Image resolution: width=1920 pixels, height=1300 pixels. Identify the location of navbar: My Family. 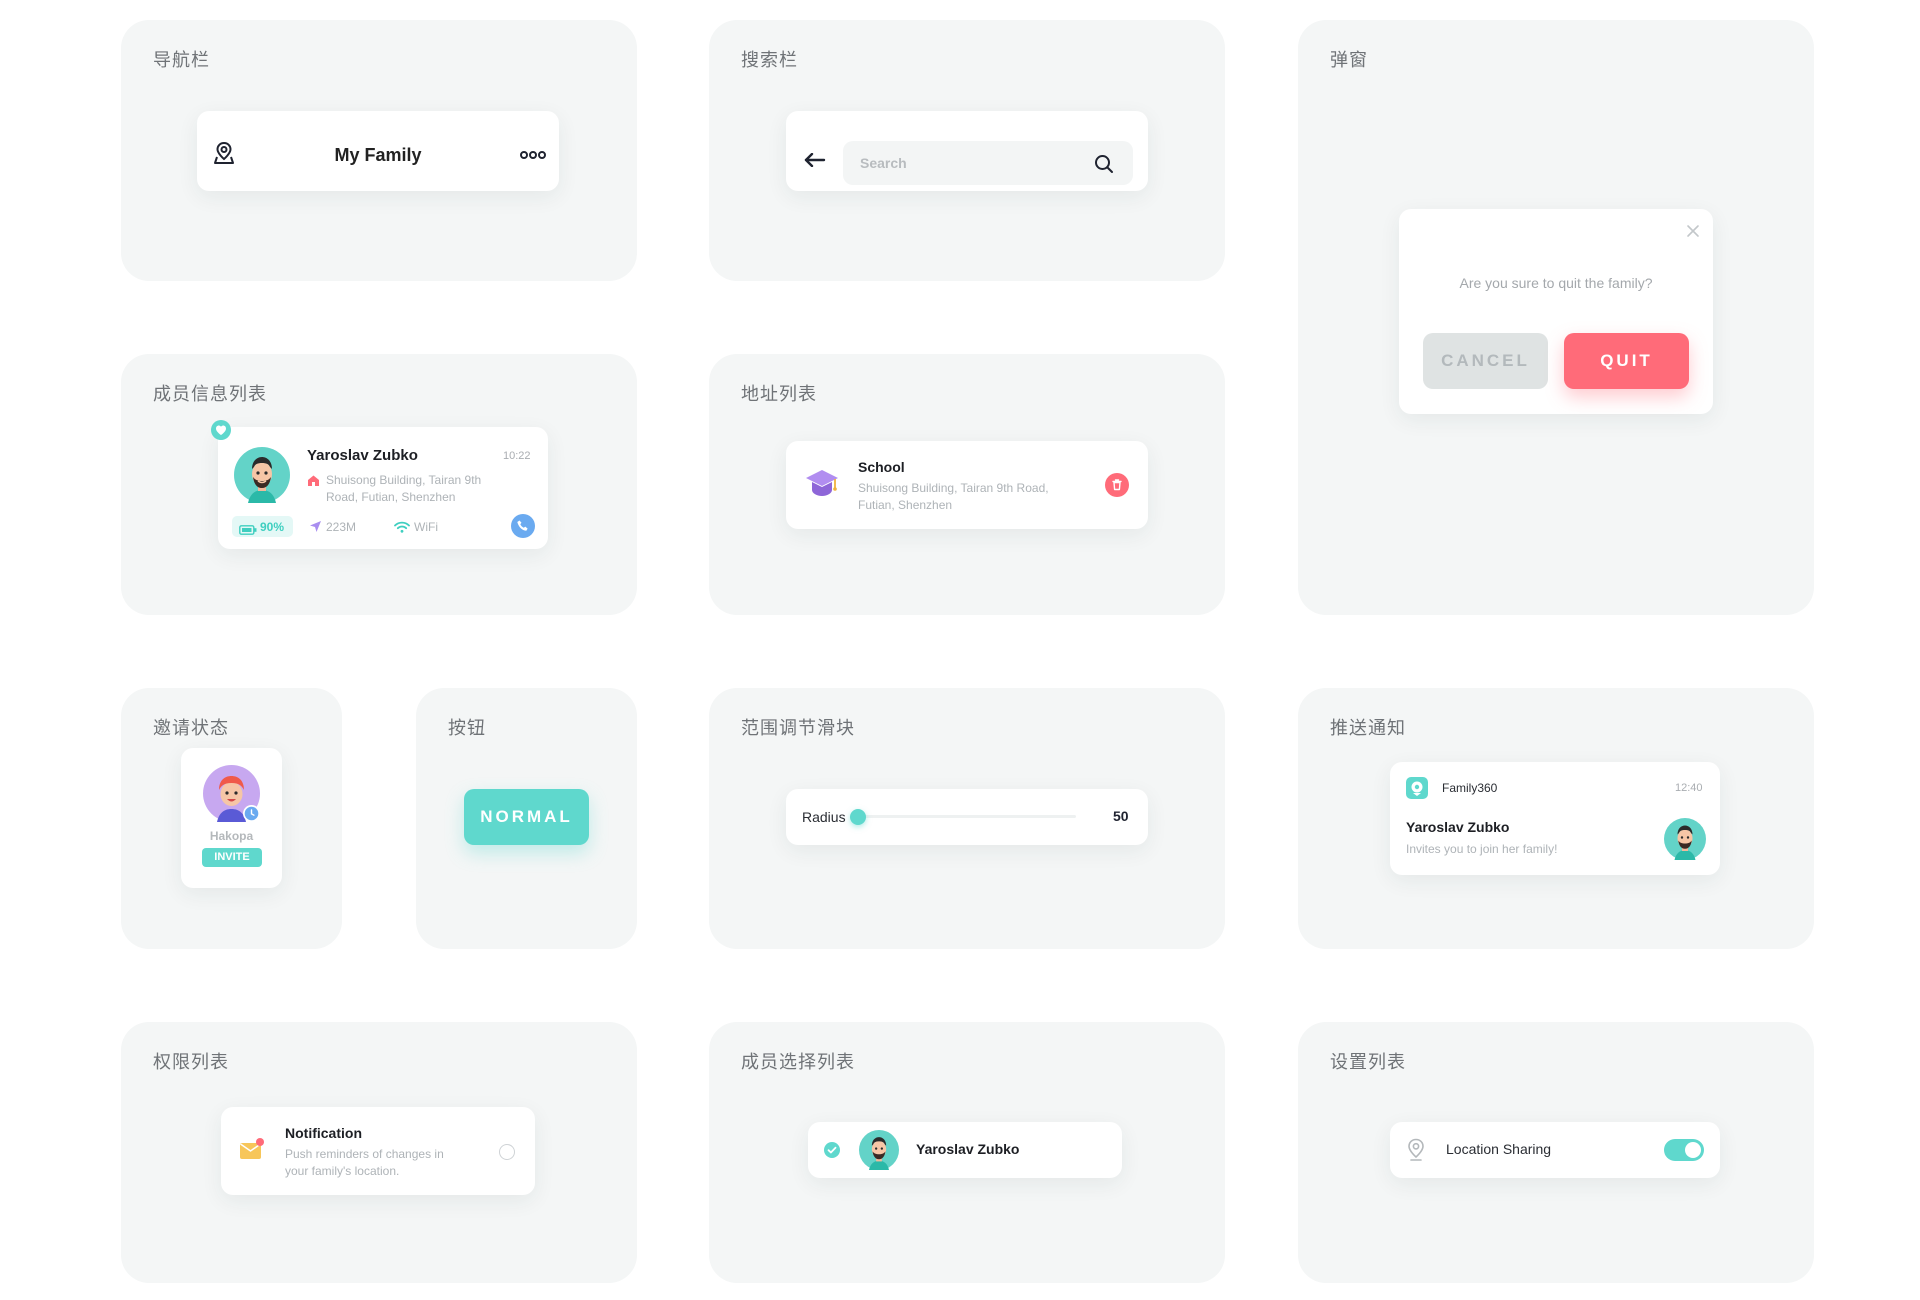
(378, 151).